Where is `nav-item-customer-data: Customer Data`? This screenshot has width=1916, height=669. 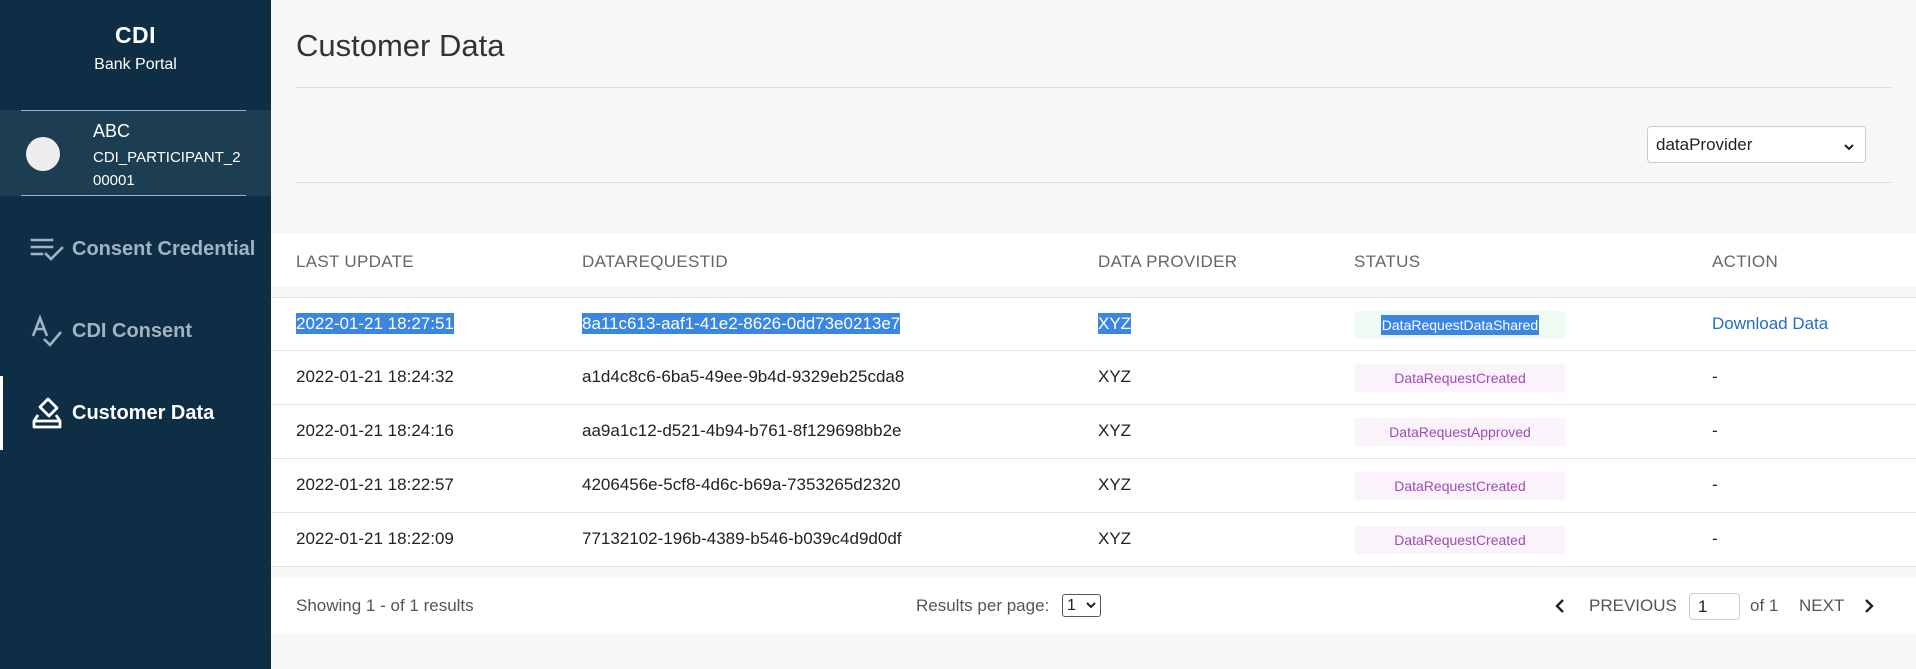 nav-item-customer-data: Customer Data is located at coordinates (135, 413).